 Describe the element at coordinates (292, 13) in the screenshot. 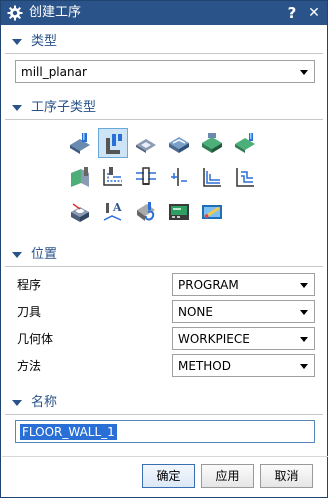

I see `help-button: ?` at that location.